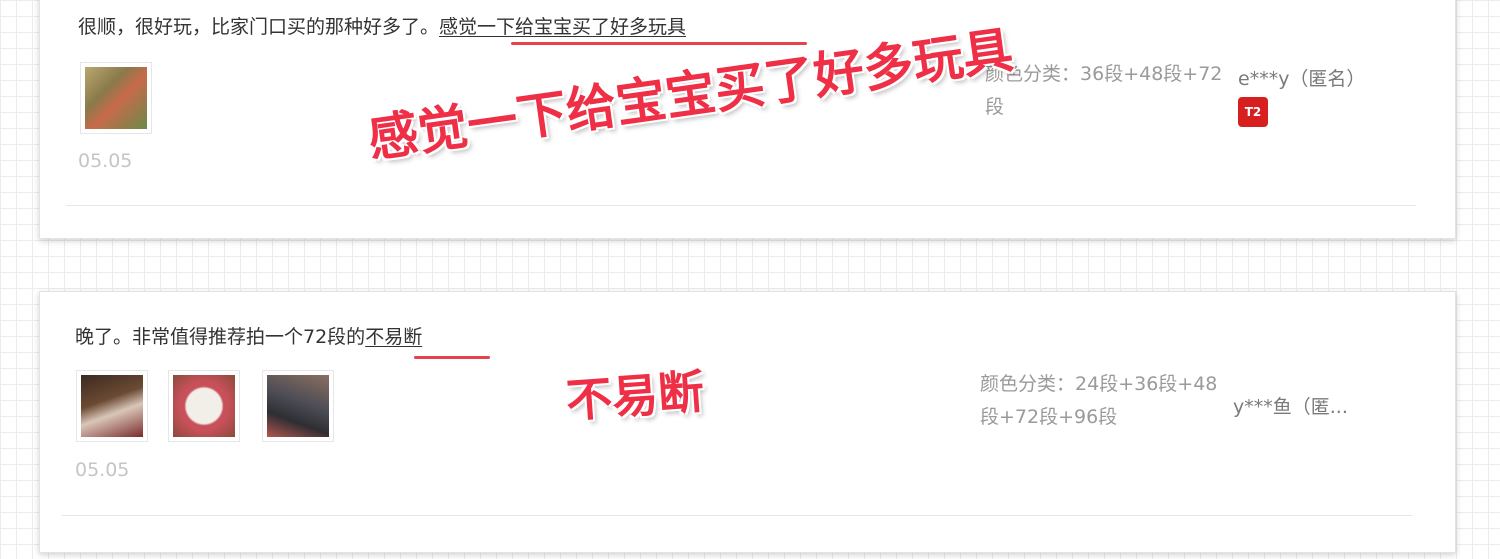 The height and width of the screenshot is (559, 1500). Describe the element at coordinates (1301, 77) in the screenshot. I see `reviewer-name: e***y（匿名）` at that location.